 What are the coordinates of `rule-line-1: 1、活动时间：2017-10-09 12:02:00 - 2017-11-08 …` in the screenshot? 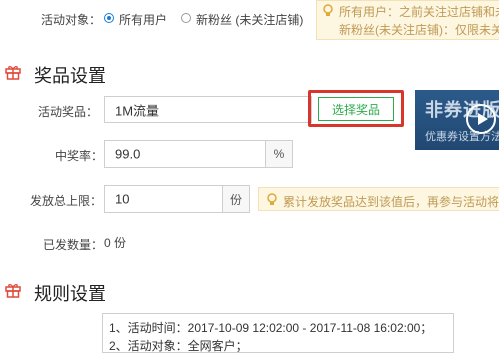 It's located at (271, 328).